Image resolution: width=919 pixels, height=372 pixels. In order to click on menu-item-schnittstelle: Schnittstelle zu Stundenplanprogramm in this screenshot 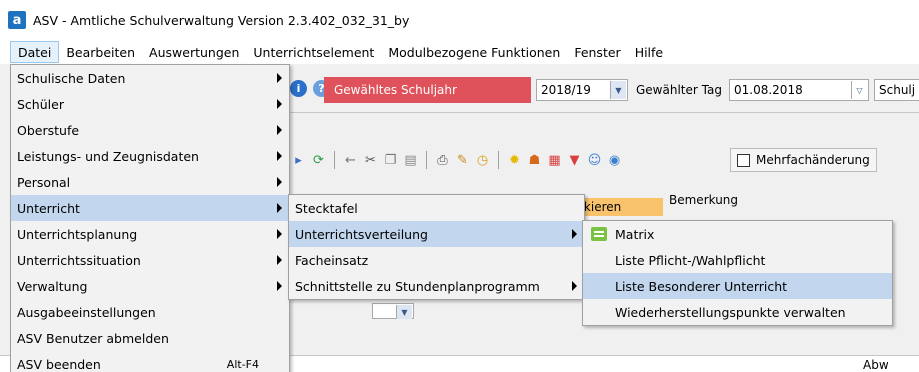, I will do `click(436, 286)`.